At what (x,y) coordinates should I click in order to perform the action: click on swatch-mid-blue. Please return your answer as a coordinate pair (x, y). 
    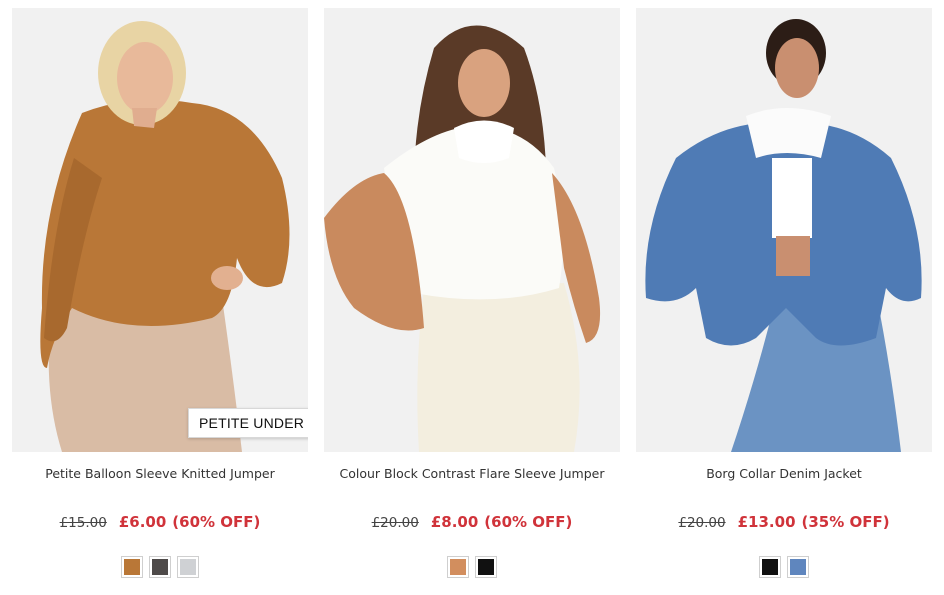
    Looking at the image, I should click on (798, 567).